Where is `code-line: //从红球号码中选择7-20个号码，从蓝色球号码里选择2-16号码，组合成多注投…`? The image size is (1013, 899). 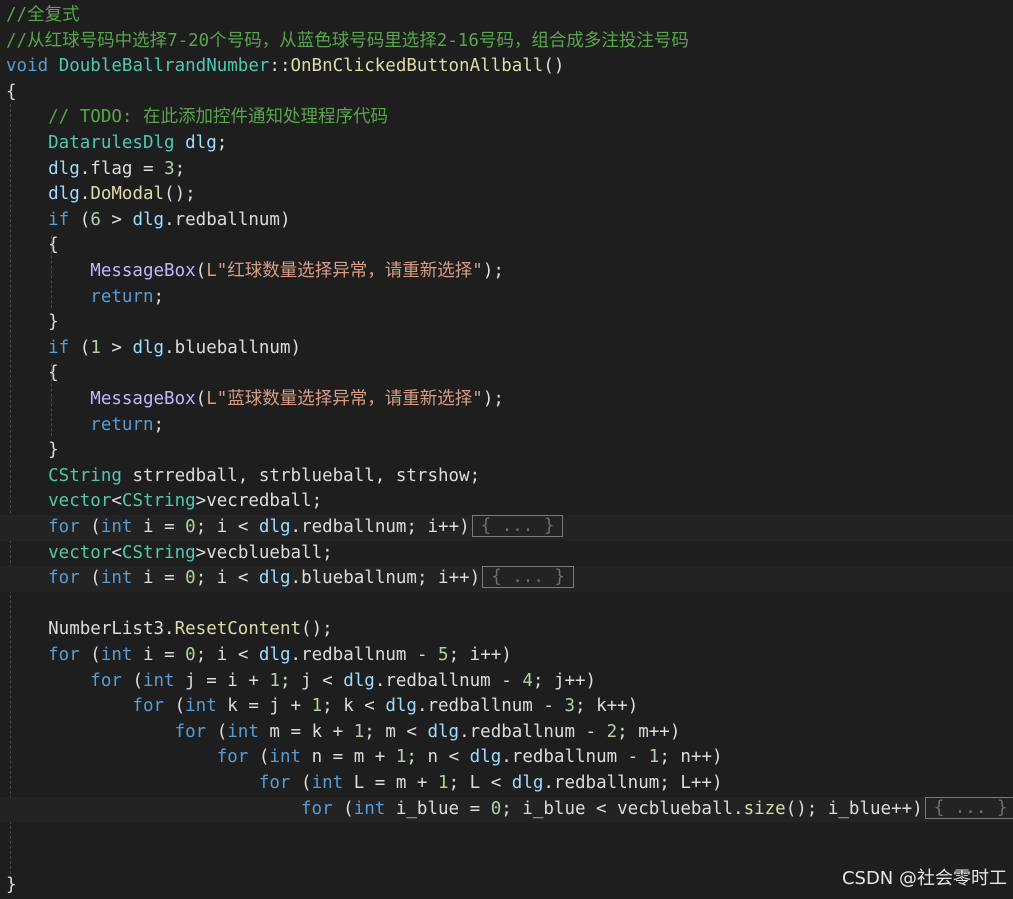 code-line: //从红球号码中选择7-20个号码，从蓝色球号码里选择2-16号码，组合成多注投… is located at coordinates (506, 42).